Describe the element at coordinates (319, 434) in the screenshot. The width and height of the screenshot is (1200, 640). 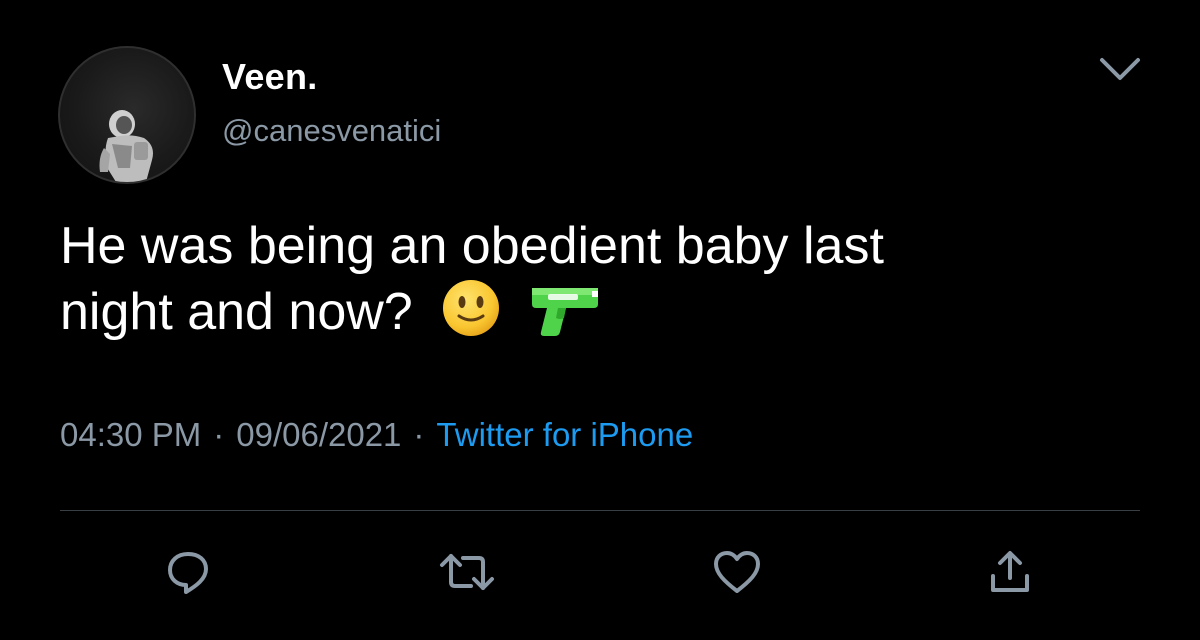
I see `tweet-date: 09/06/2021` at that location.